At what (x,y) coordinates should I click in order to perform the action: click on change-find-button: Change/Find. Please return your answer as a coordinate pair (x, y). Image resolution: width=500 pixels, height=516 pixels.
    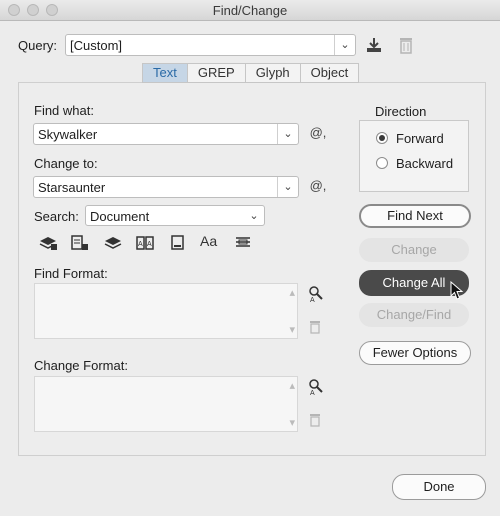
    Looking at the image, I should click on (414, 315).